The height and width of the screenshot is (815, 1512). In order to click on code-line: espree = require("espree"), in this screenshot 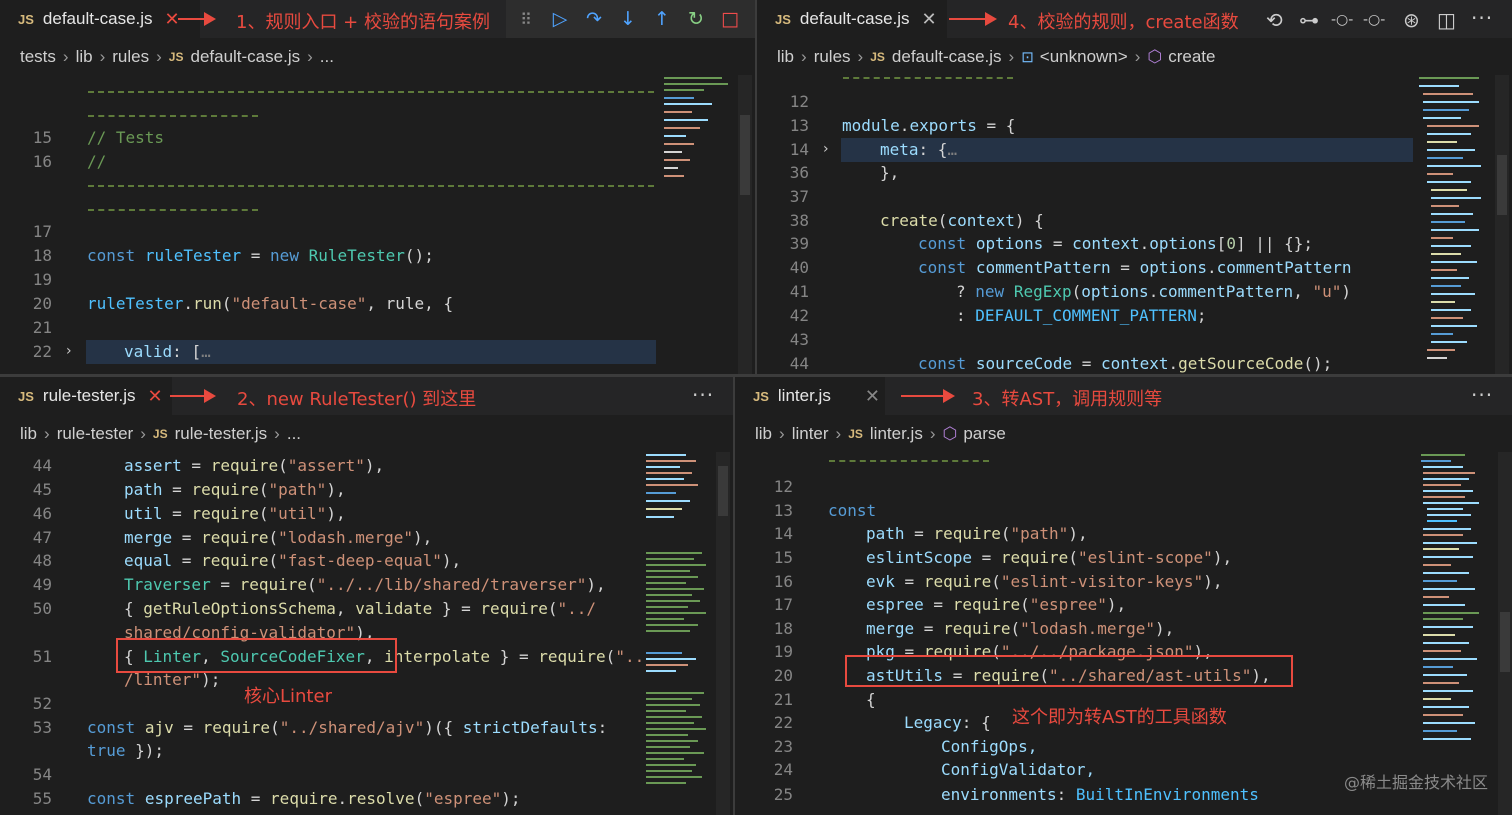, I will do `click(996, 604)`.